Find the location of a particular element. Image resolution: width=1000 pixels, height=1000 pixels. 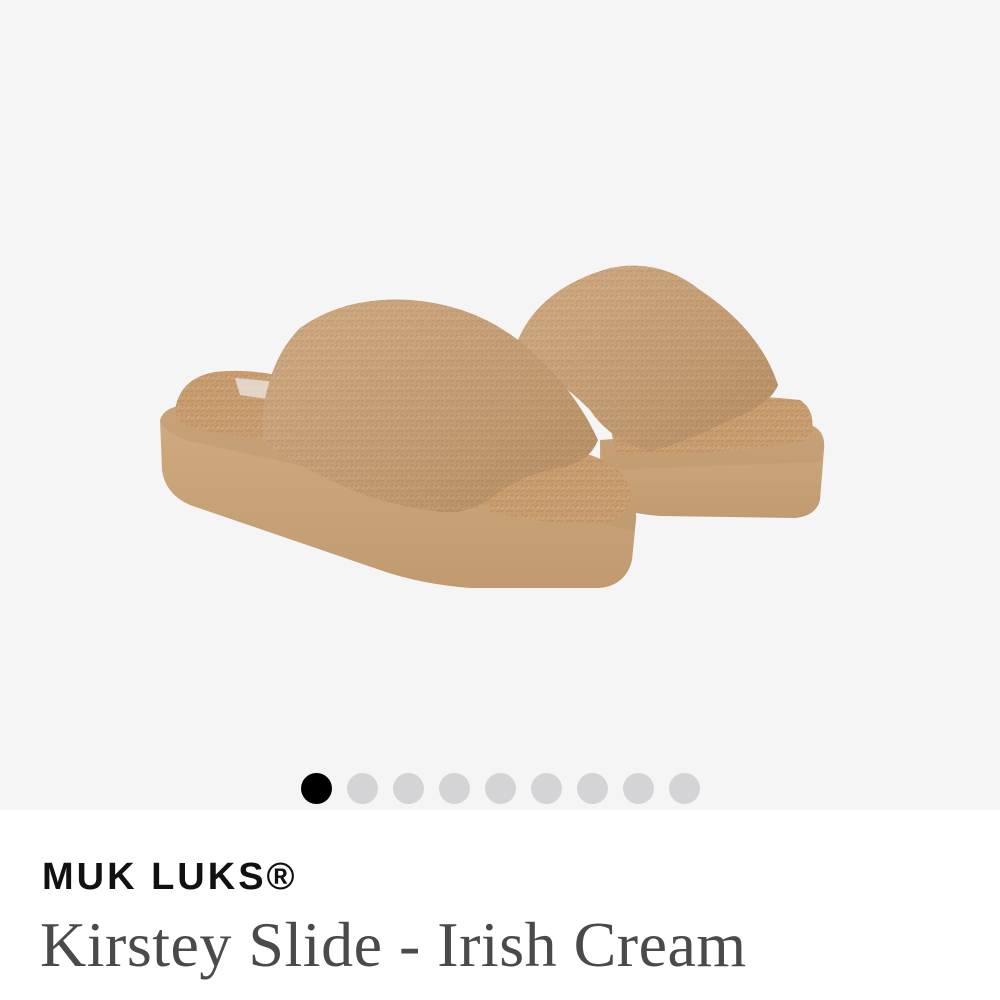

carousel-pagination is located at coordinates (500, 788).